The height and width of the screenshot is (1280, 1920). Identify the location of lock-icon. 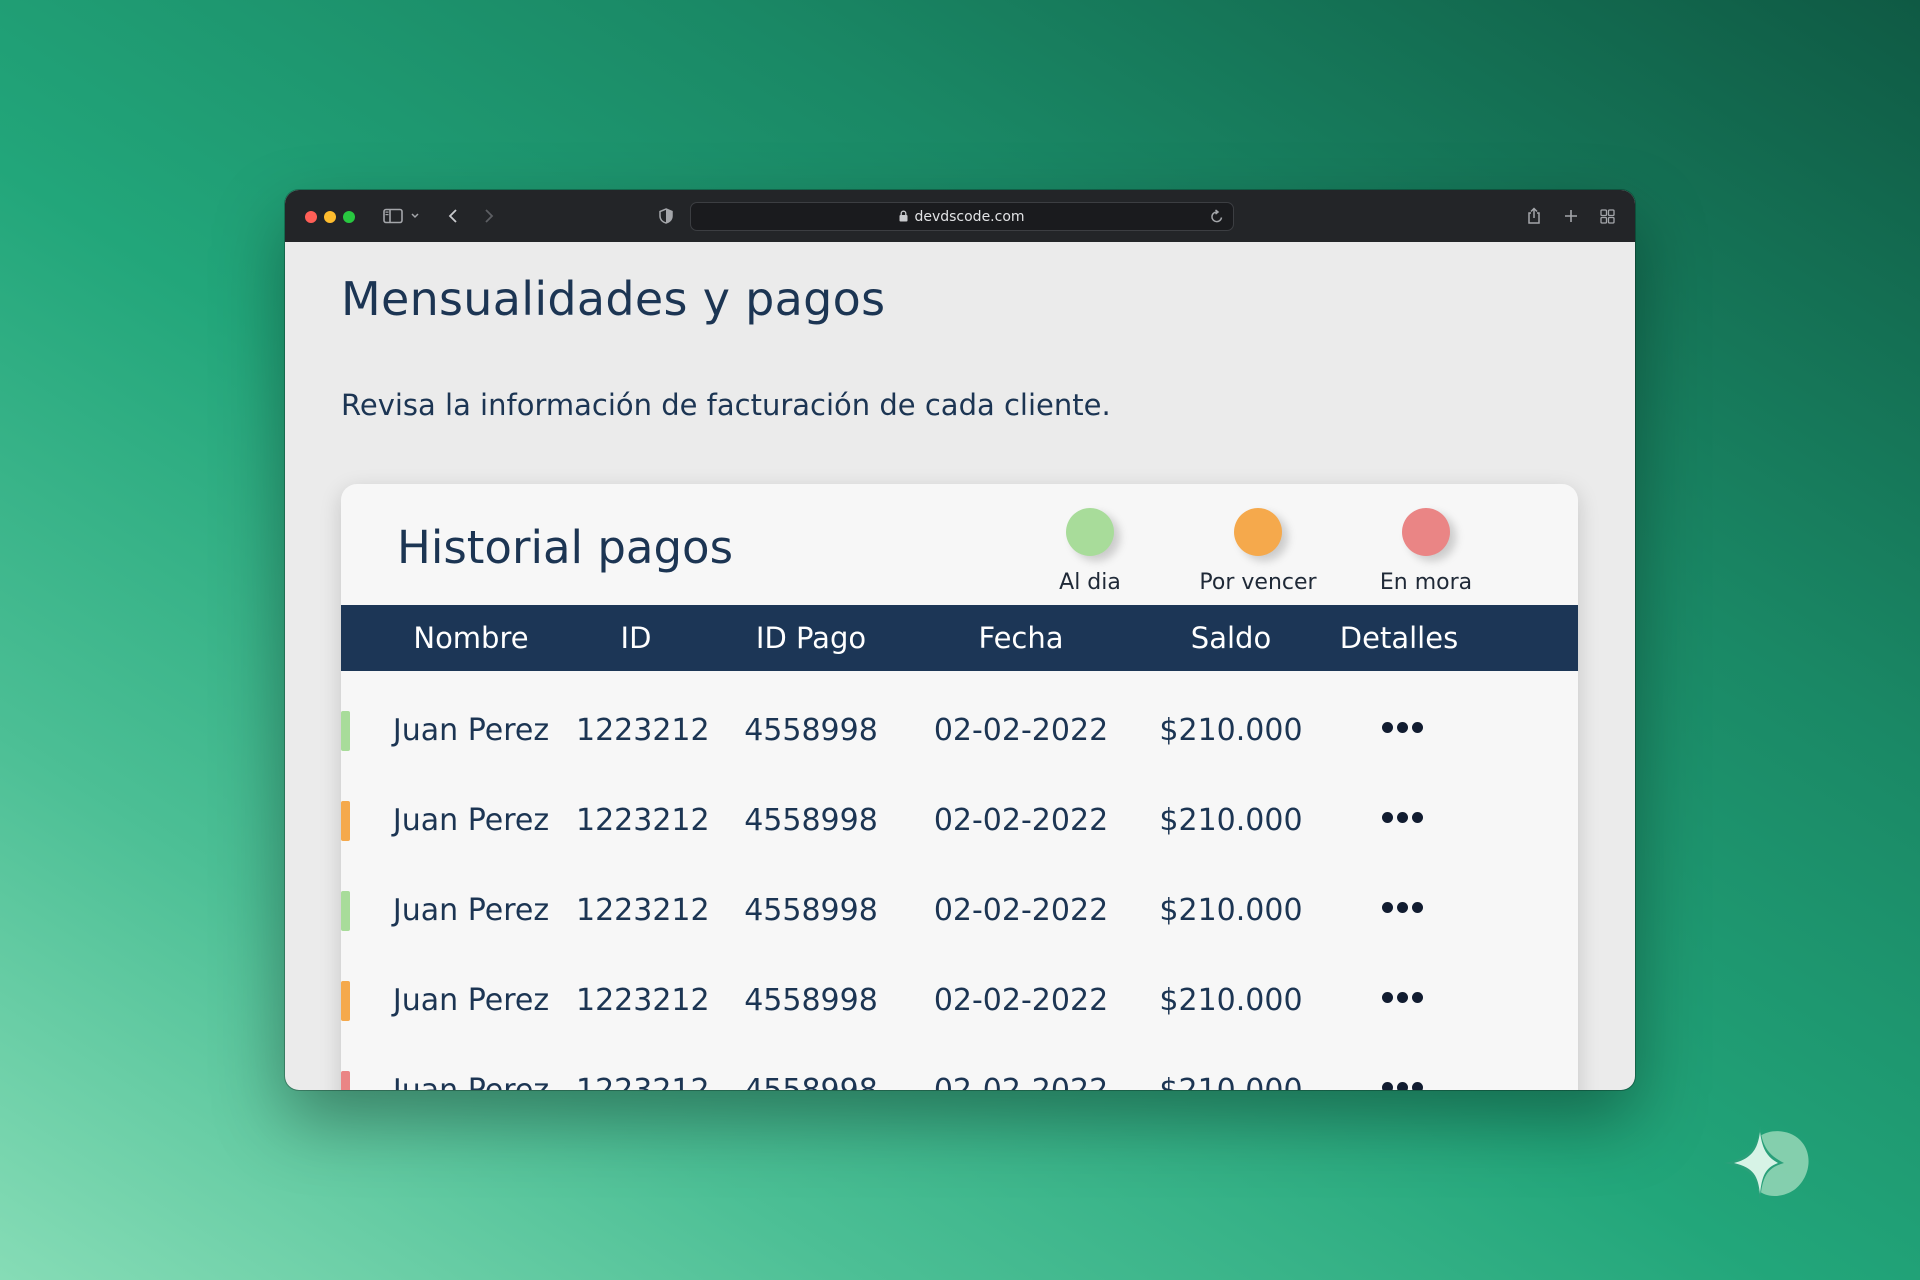
(903, 216).